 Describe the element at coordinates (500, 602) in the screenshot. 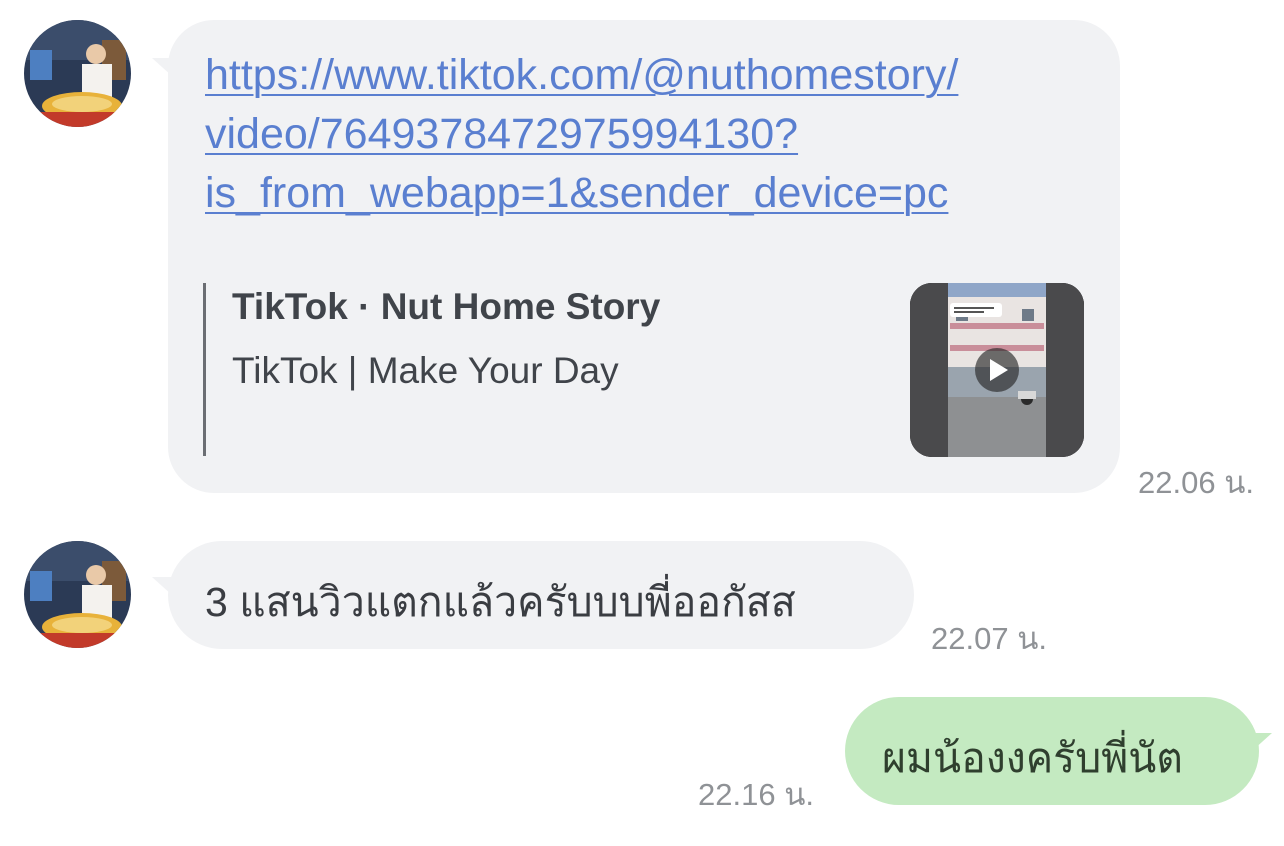

I see `message-text: 3 แสนวิวแตกแล้วครับบบพี่ออกัสส` at that location.